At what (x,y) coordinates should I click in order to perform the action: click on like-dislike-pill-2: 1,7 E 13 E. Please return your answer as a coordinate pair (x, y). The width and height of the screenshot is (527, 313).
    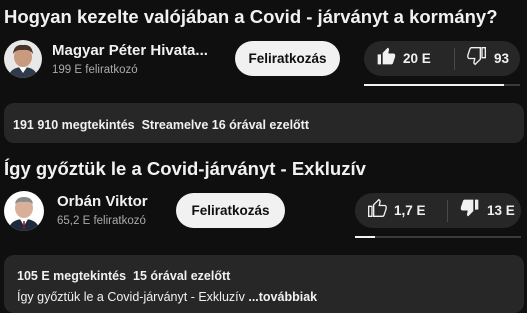
    Looking at the image, I should click on (438, 210).